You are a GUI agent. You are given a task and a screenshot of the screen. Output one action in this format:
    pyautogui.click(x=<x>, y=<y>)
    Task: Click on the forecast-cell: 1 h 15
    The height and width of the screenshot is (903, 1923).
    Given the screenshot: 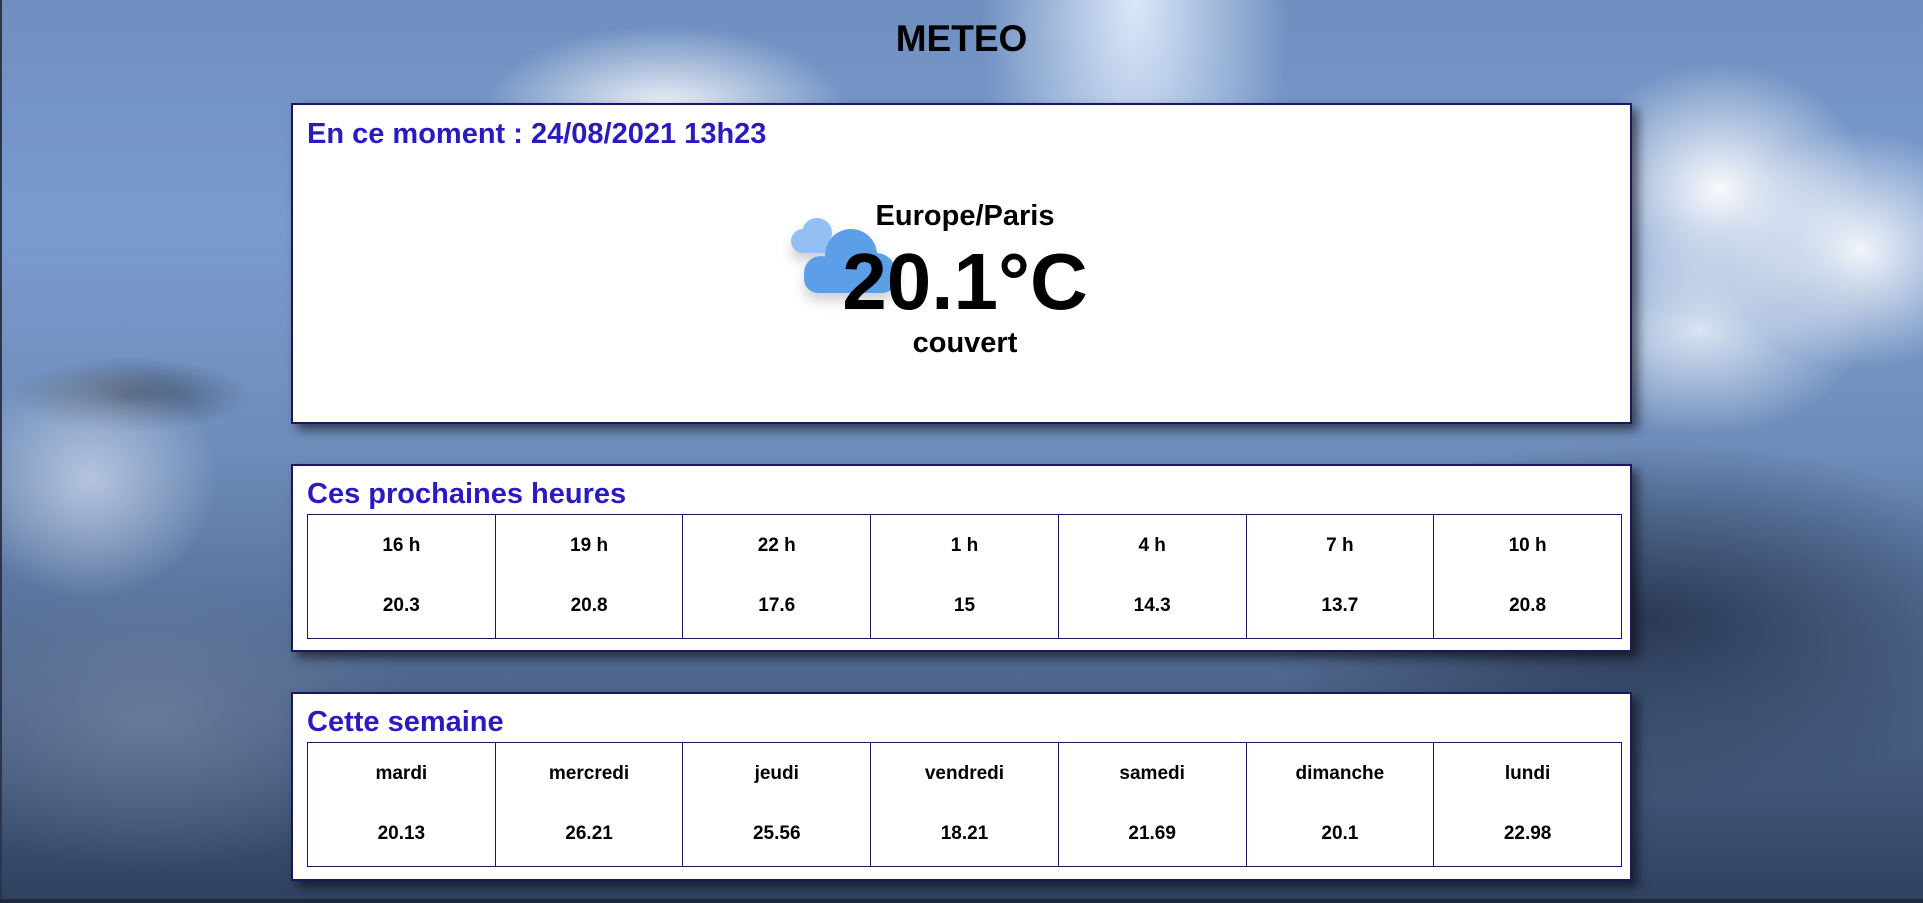 What is the action you would take?
    pyautogui.click(x=964, y=576)
    